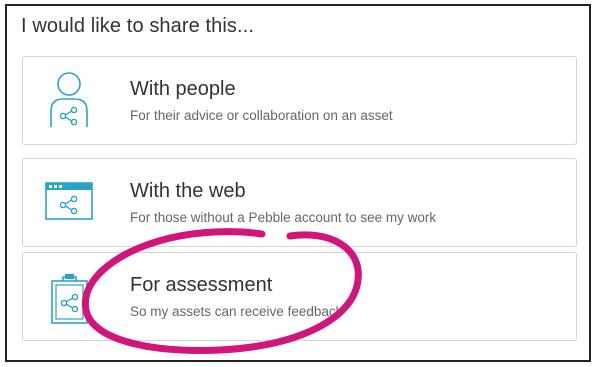  Describe the element at coordinates (236, 311) in the screenshot. I see `option-description: So my assets can receive feedback` at that location.